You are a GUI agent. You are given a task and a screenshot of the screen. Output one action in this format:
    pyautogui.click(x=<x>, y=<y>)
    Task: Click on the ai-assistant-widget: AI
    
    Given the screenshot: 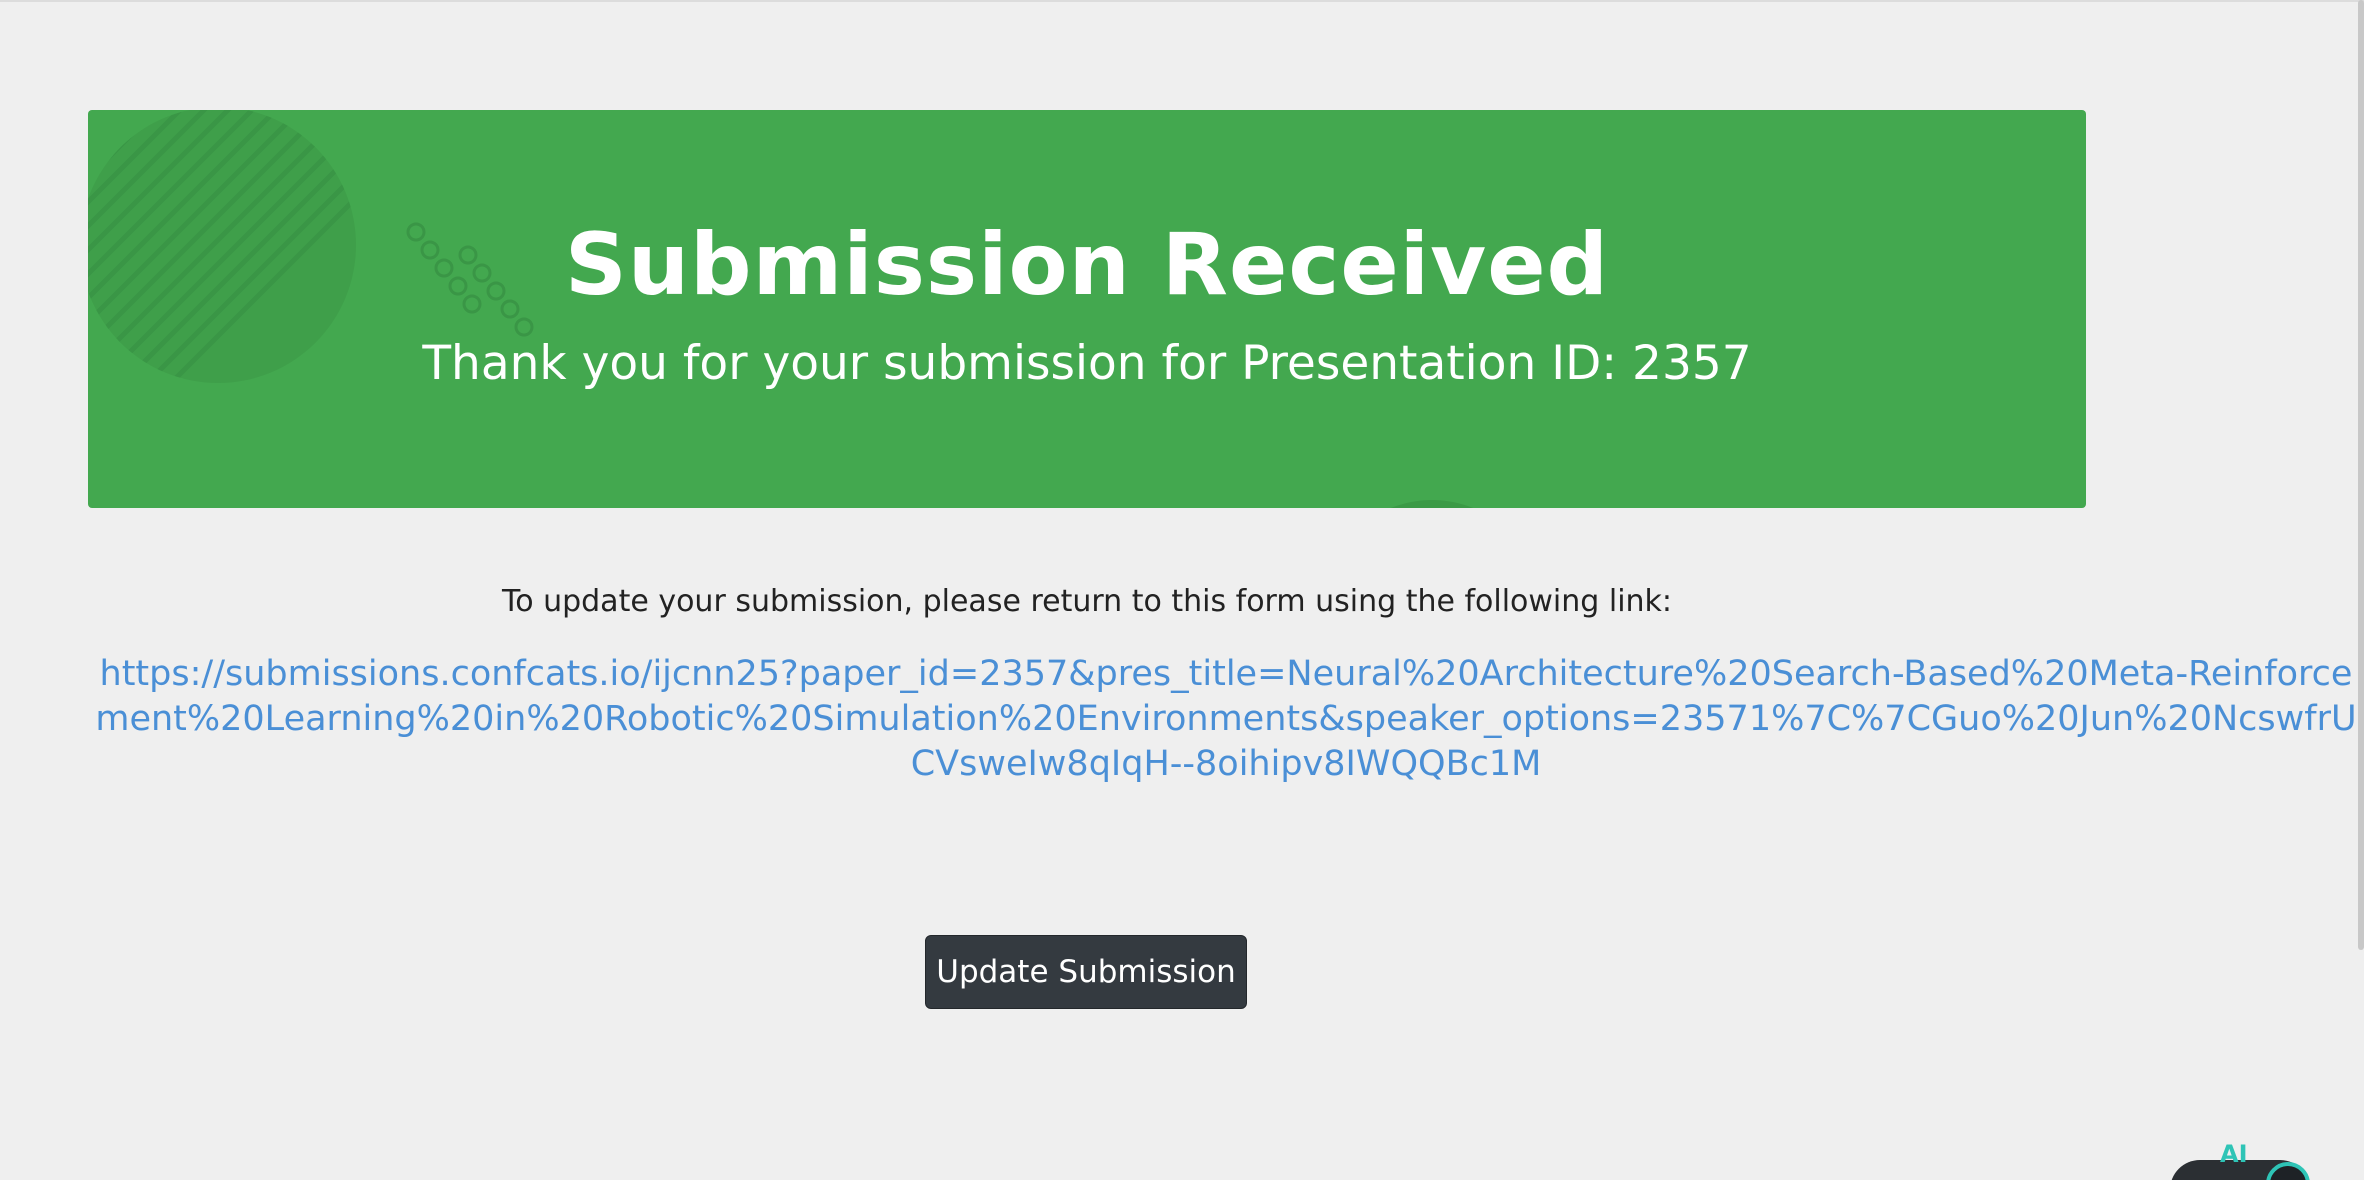 What is the action you would take?
    pyautogui.click(x=2240, y=1160)
    